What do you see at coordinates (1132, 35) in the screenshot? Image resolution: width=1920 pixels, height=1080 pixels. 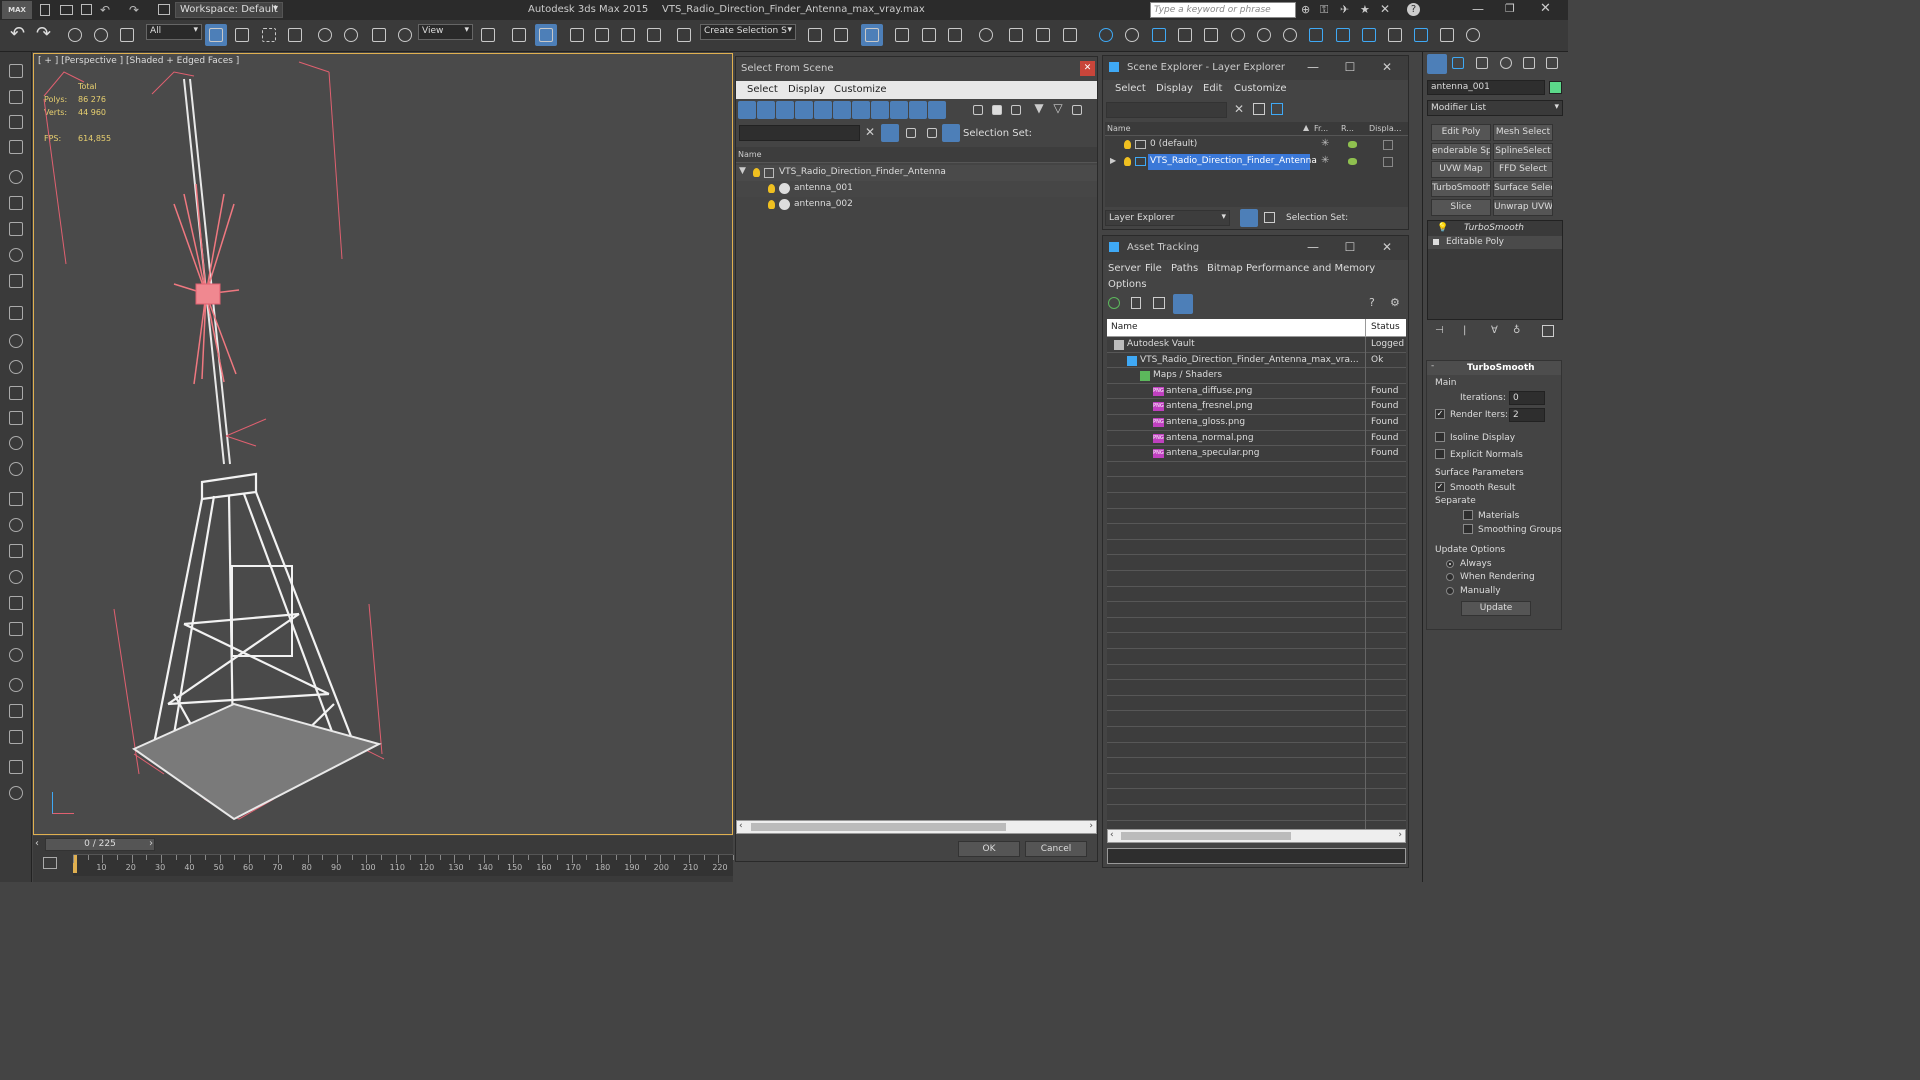 I see `vray-sun-icon` at bounding box center [1132, 35].